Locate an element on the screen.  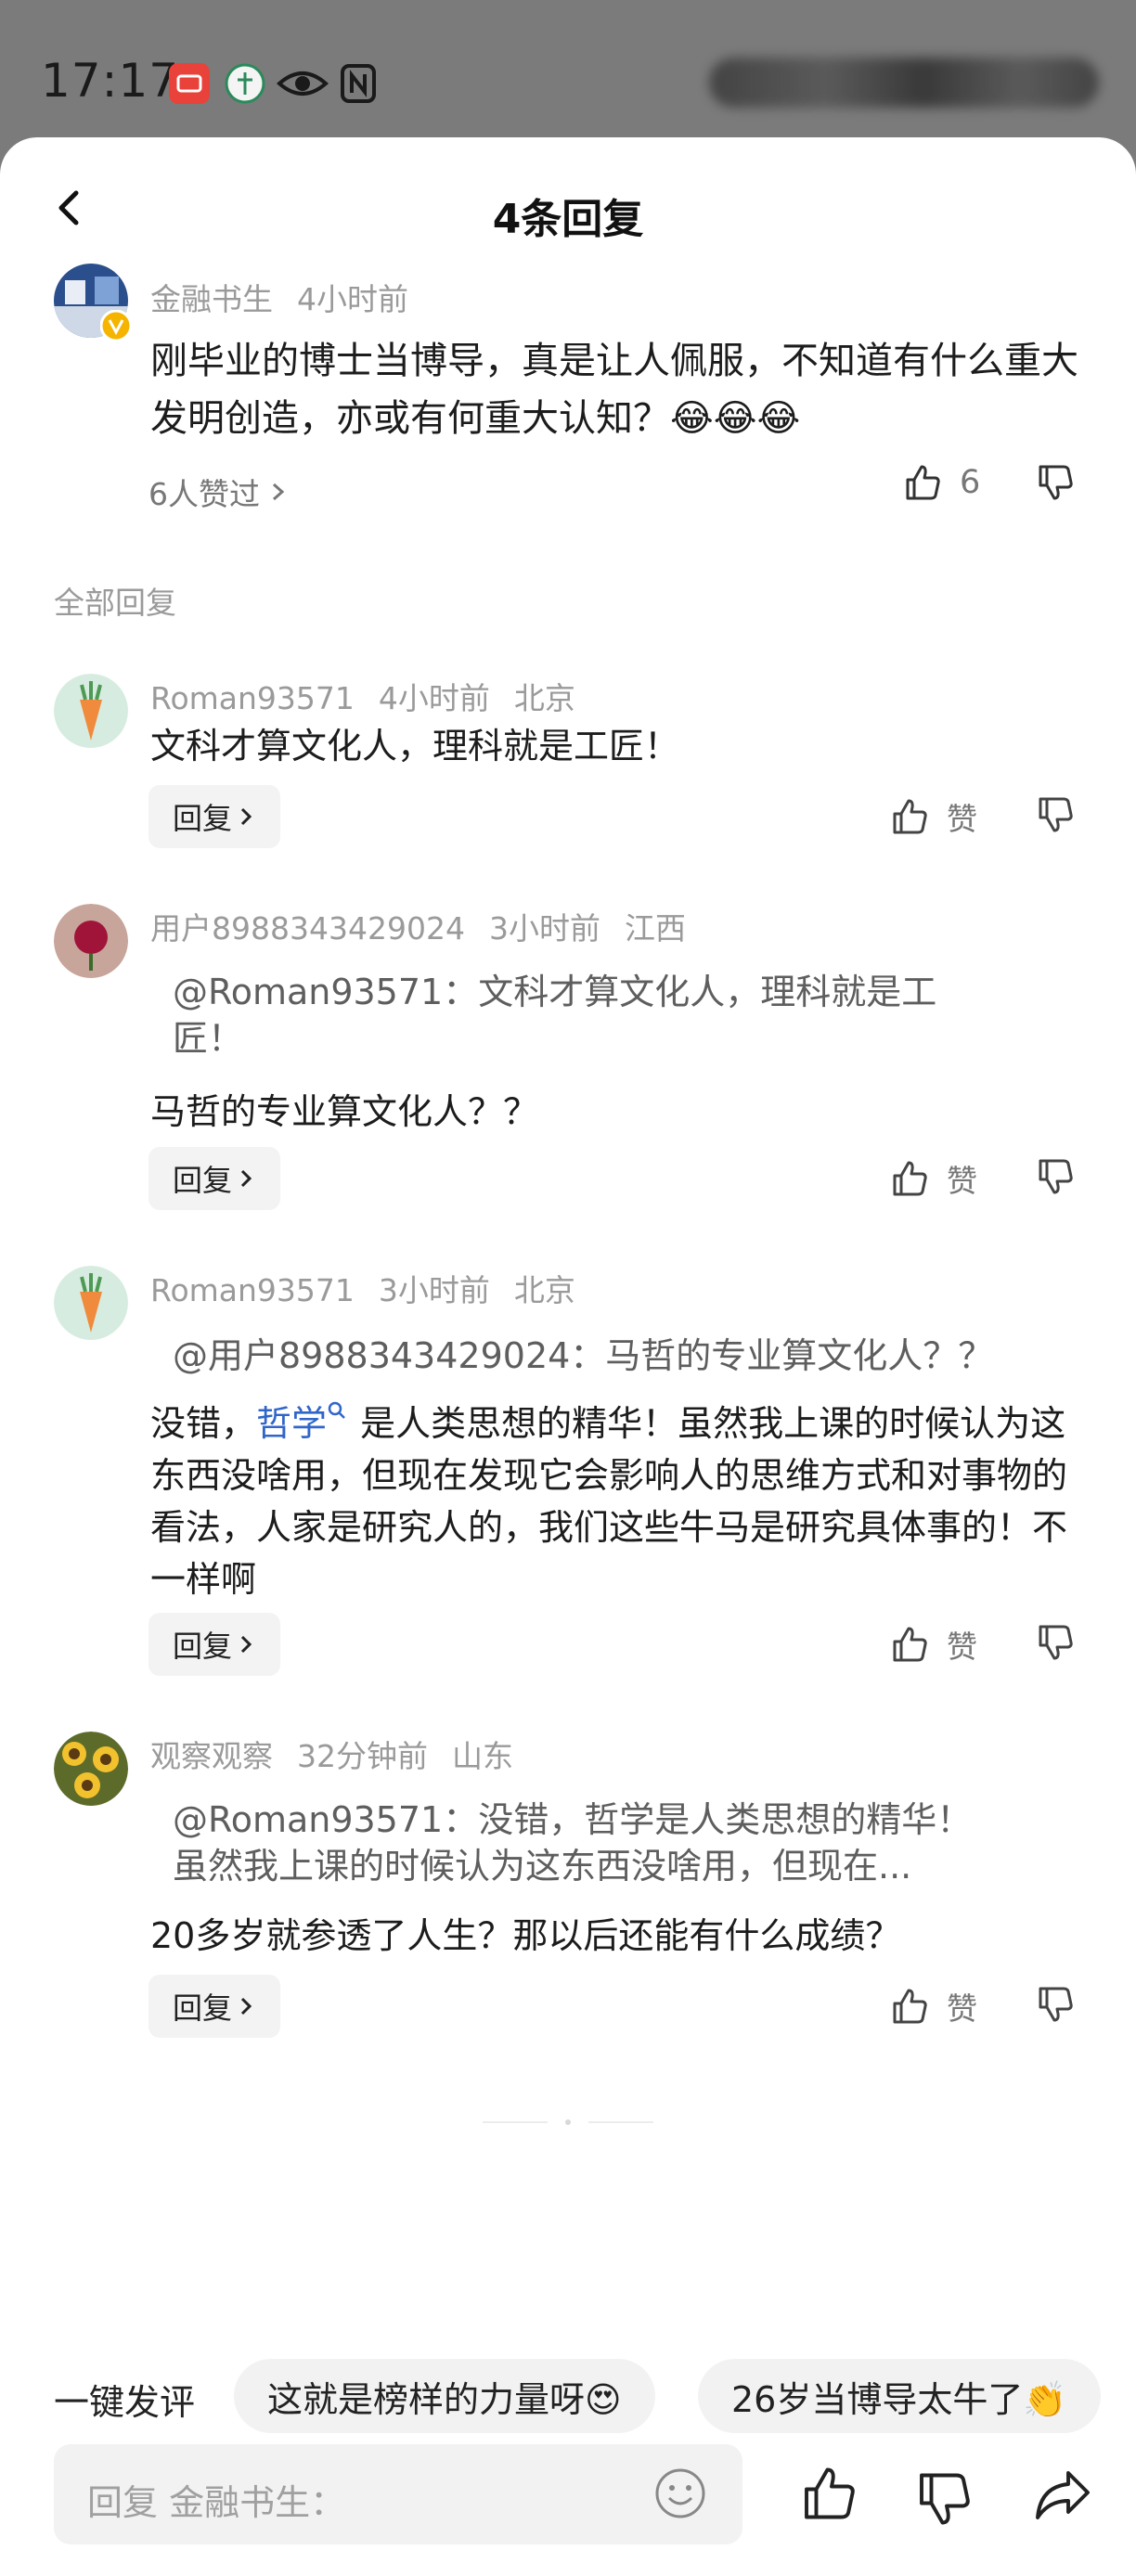
reply-1-like-button: 赞 is located at coordinates (933, 816).